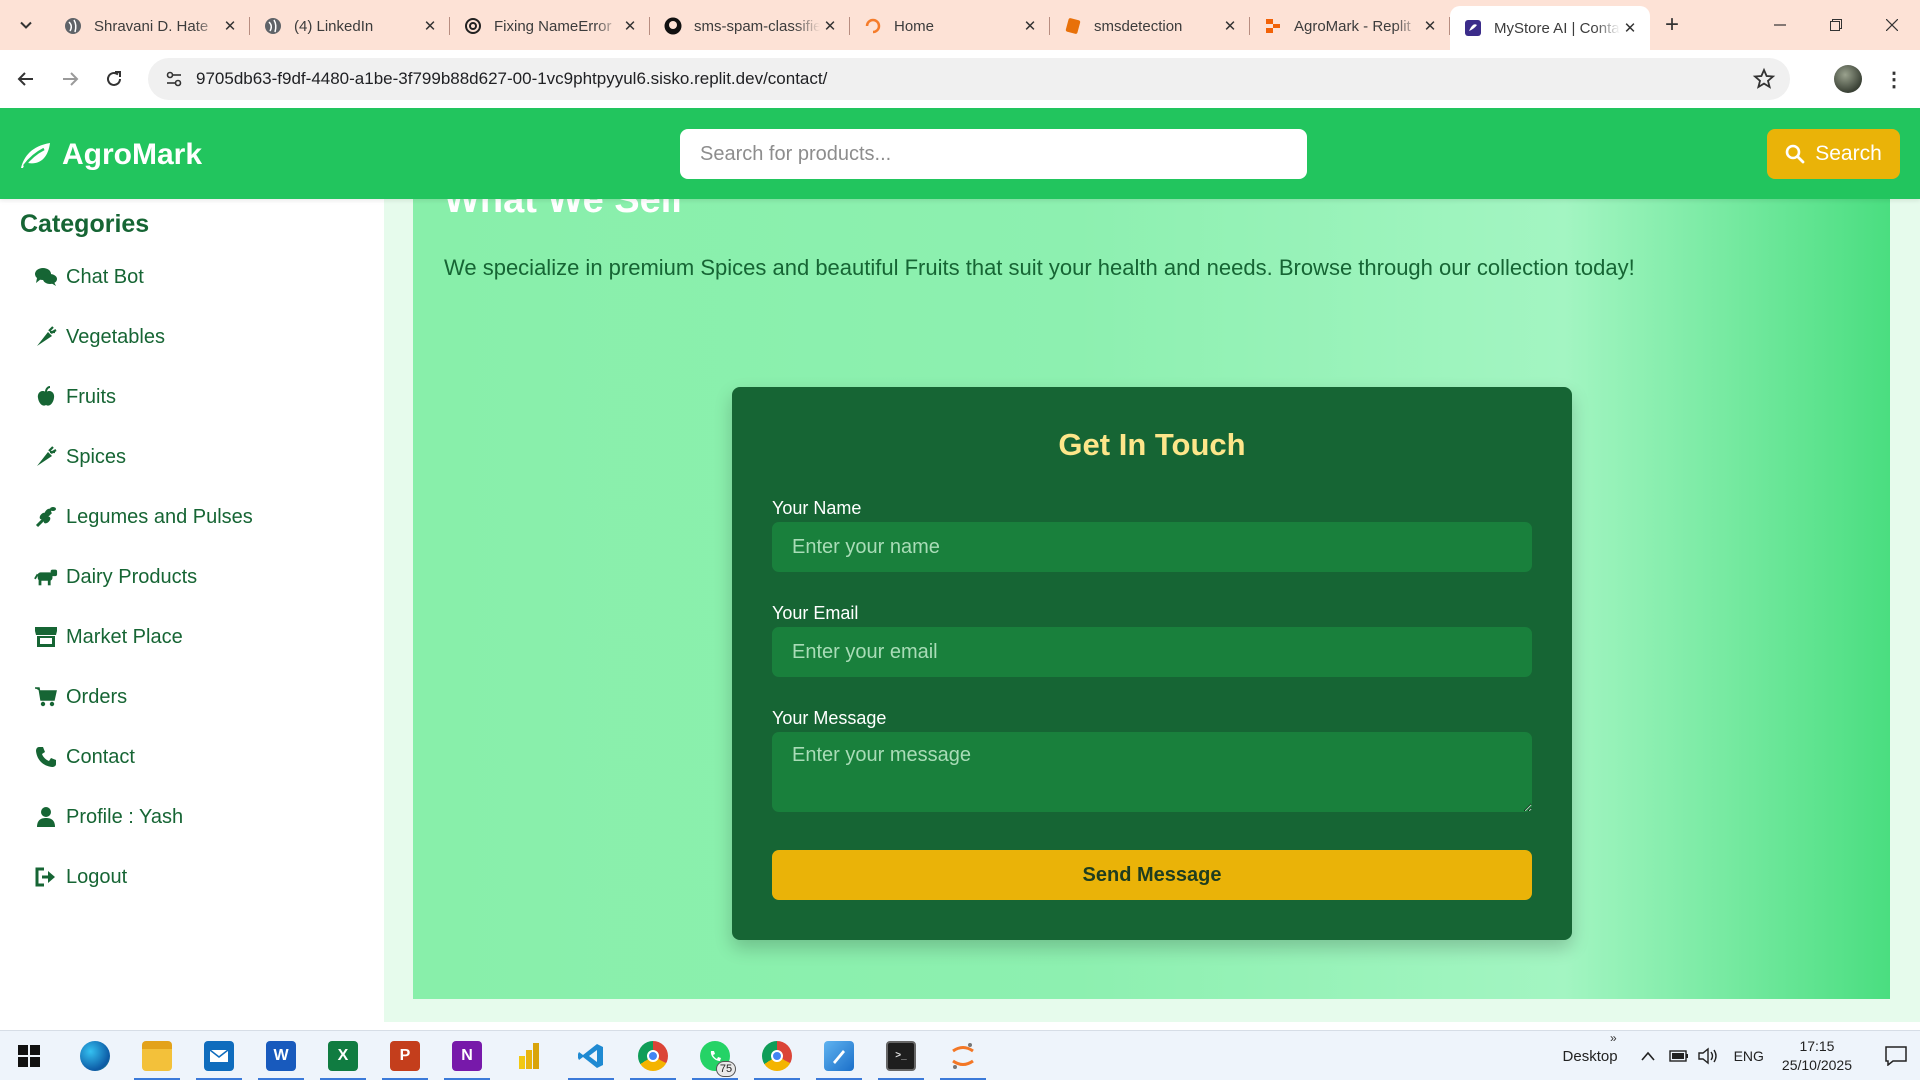 The width and height of the screenshot is (1920, 1080). I want to click on window-controls, so click(1836, 25).